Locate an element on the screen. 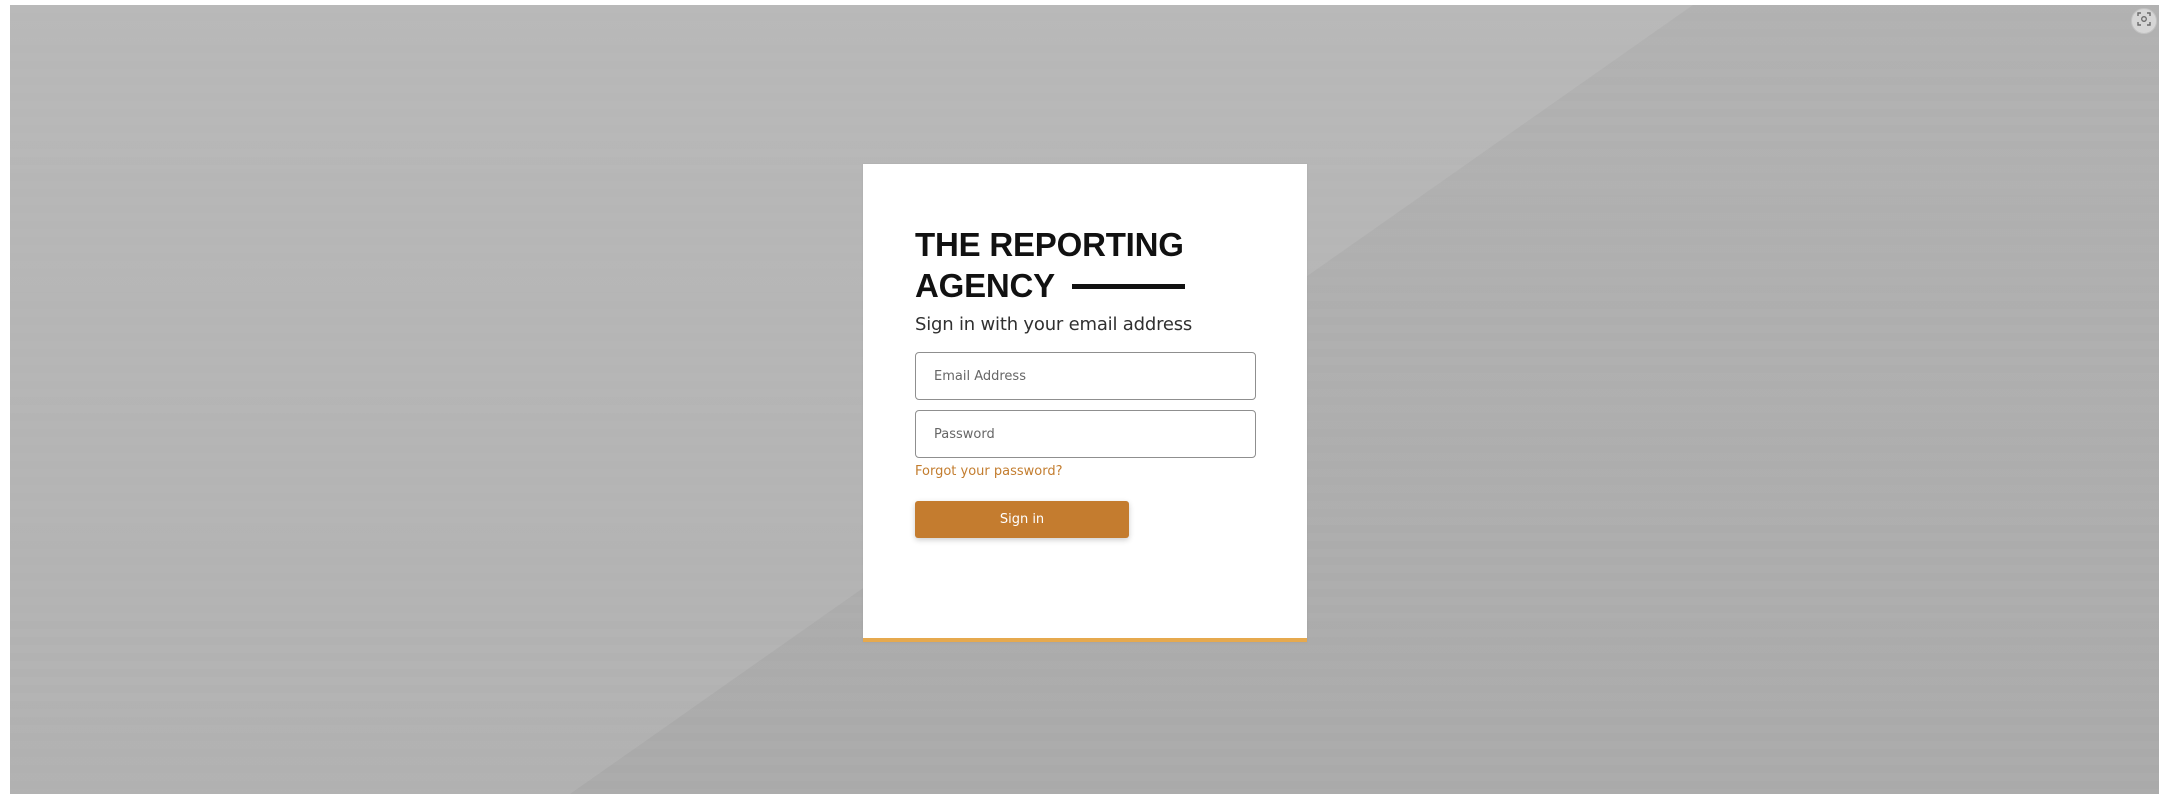  brand-logo-line2: AGENCY is located at coordinates (985, 285).